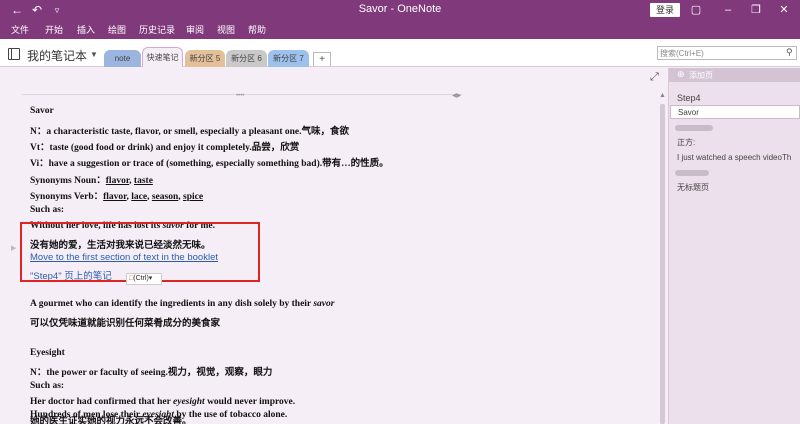 Image resolution: width=800 pixels, height=424 pixels. What do you see at coordinates (102, 402) in the screenshot?
I see `sentence-text: Her doctor had confirmed that her` at bounding box center [102, 402].